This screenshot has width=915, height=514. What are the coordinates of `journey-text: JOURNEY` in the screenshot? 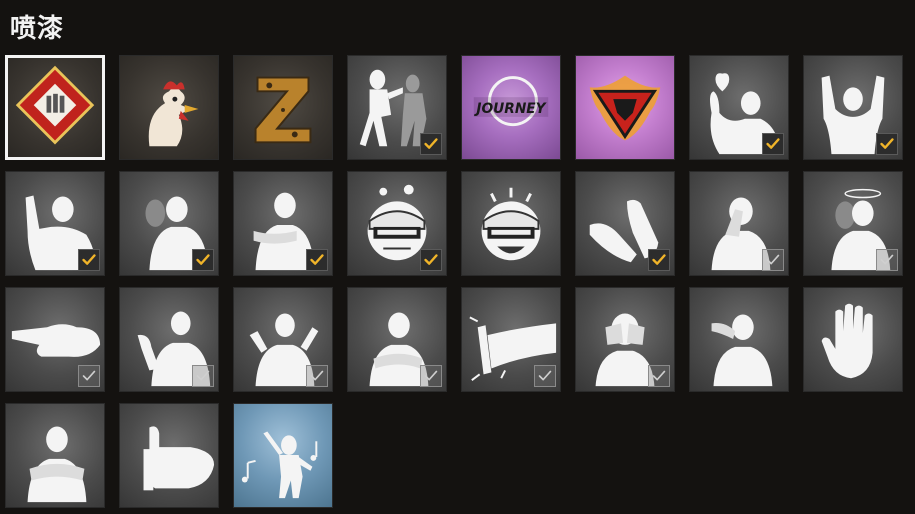 It's located at (510, 109).